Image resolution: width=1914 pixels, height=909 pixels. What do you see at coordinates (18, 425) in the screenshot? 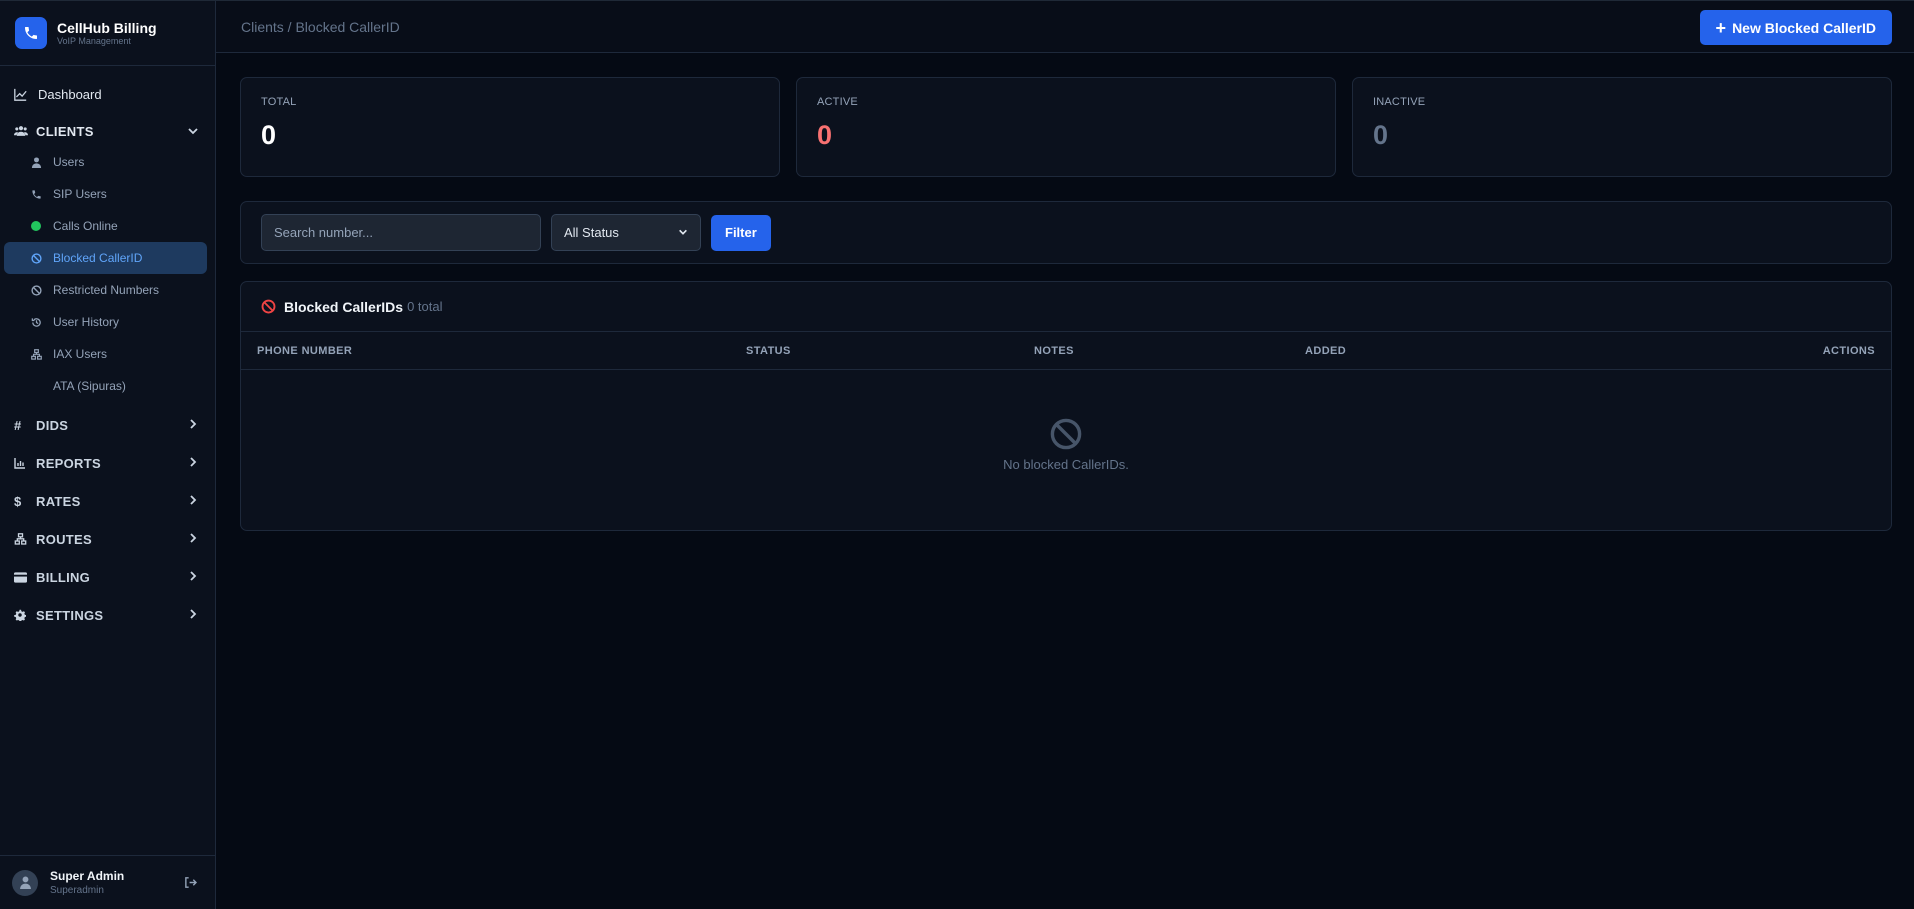
I see `hash-icon: #` at bounding box center [18, 425].